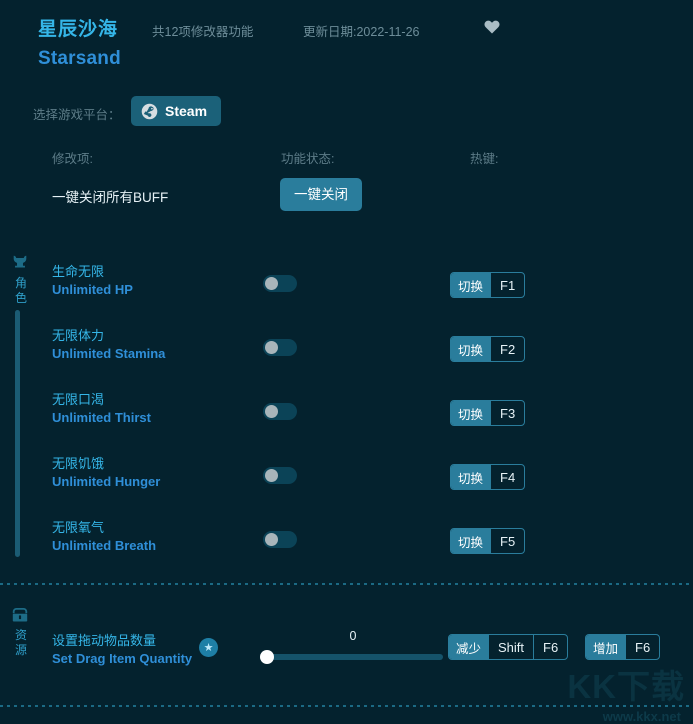 The image size is (693, 724). What do you see at coordinates (346, 116) in the screenshot?
I see `platform-selector-row: 选择游戏平台： Steam` at bounding box center [346, 116].